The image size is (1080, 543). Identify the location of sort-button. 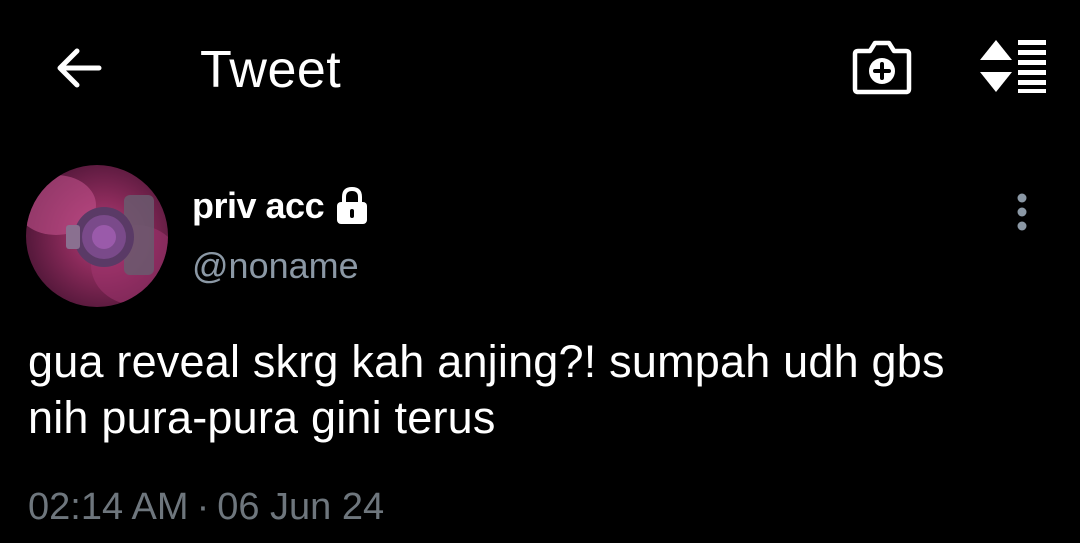
(1012, 68).